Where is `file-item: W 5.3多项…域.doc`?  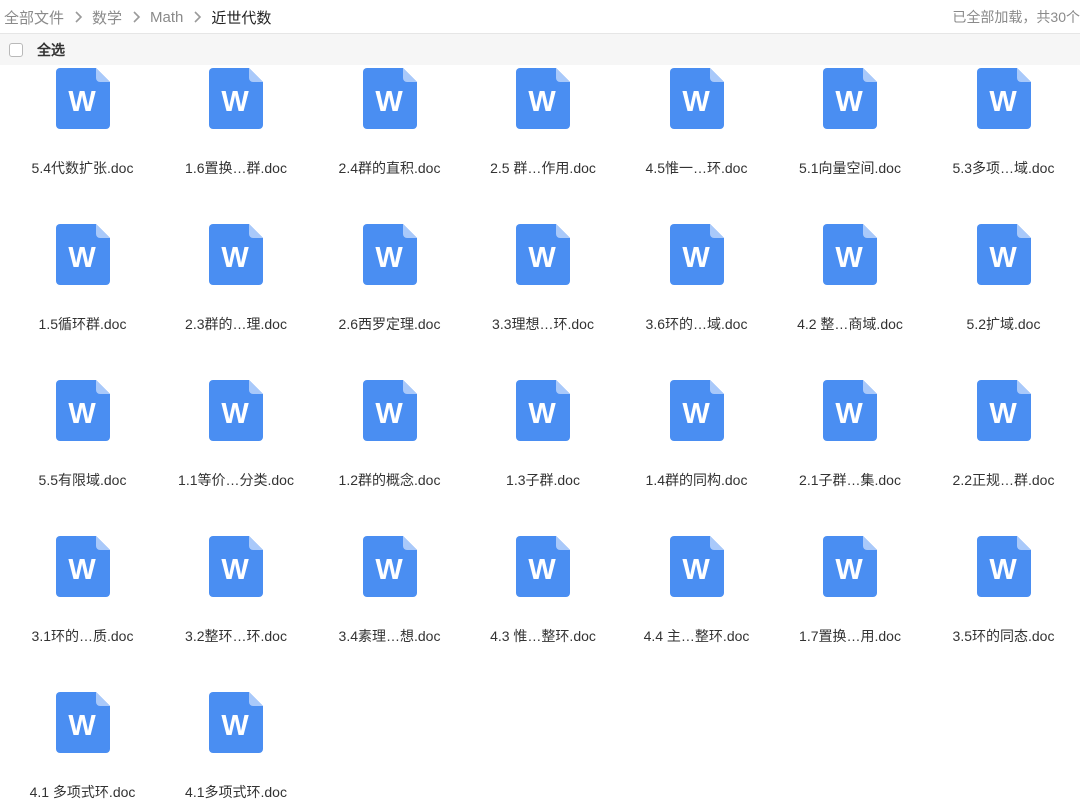 file-item: W 5.3多项…域.doc is located at coordinates (1003, 144).